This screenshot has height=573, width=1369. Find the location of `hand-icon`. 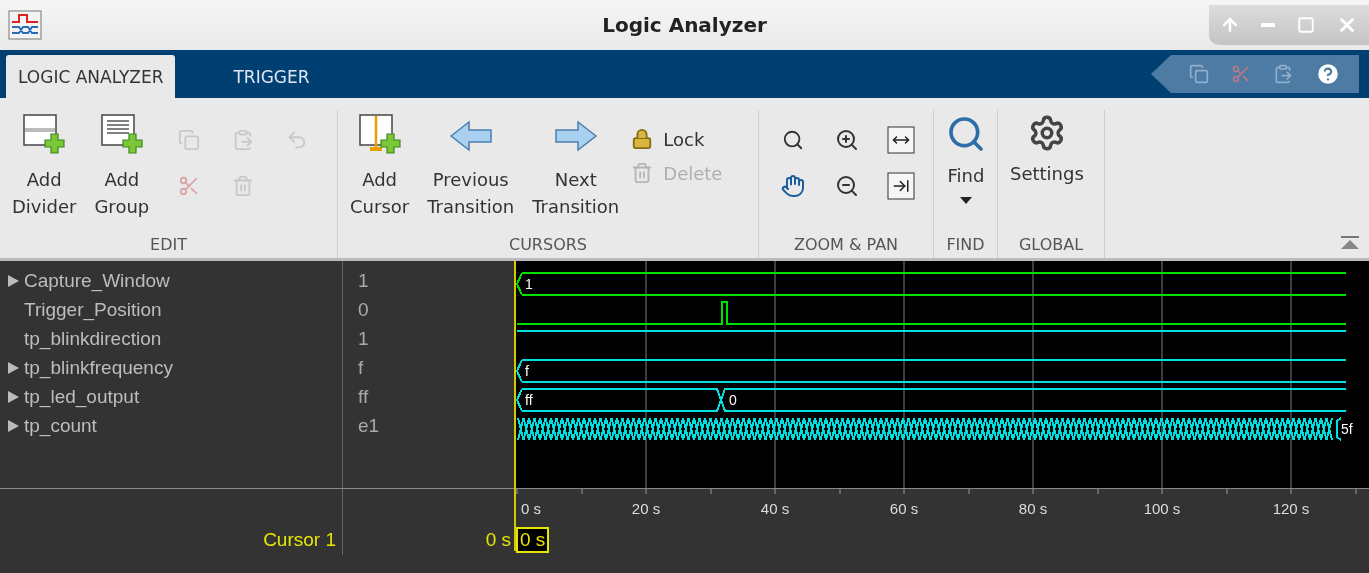

hand-icon is located at coordinates (793, 186).